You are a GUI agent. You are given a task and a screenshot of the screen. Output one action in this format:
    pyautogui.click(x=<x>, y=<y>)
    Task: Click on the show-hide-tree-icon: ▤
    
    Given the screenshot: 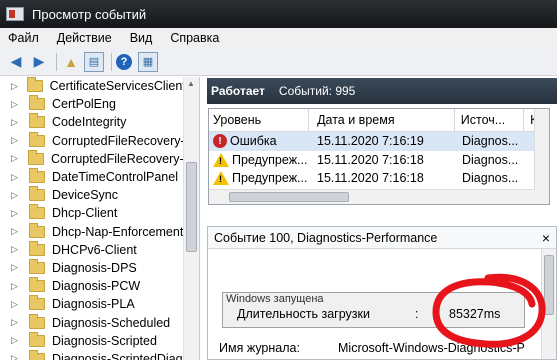 What is the action you would take?
    pyautogui.click(x=94, y=61)
    